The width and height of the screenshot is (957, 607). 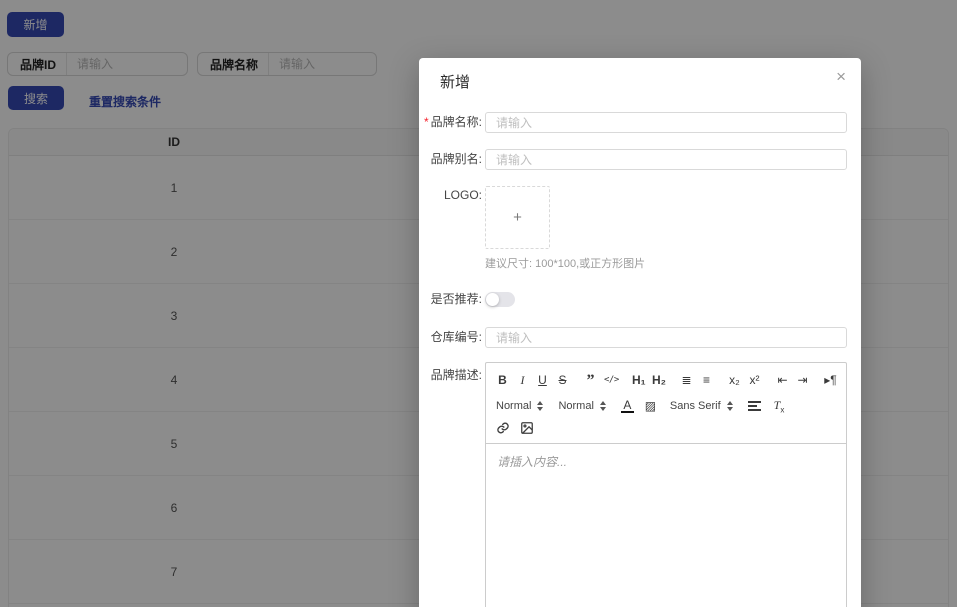 I want to click on logo-upload-block: + 建议尺寸: 100*100,或正方形图片, so click(x=565, y=228).